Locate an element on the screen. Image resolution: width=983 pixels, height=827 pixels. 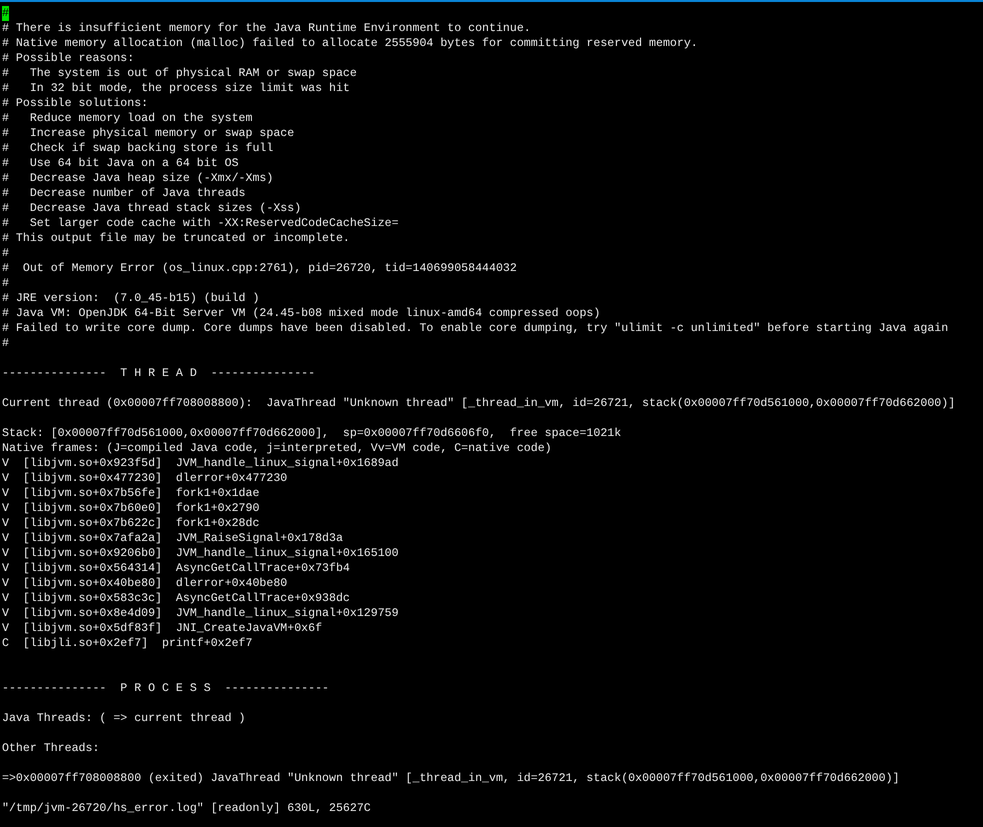
terminal-line: V [libjvm.so+0x40be80] dlerror+0x40be80 is located at coordinates (145, 583).